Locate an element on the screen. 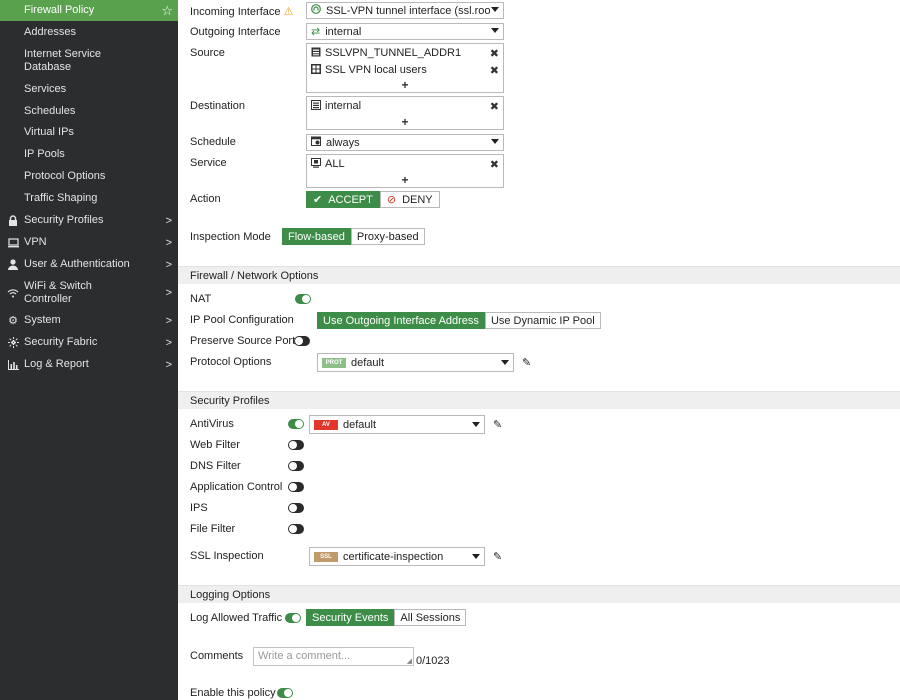  file-filter-toggle is located at coordinates (296, 529).